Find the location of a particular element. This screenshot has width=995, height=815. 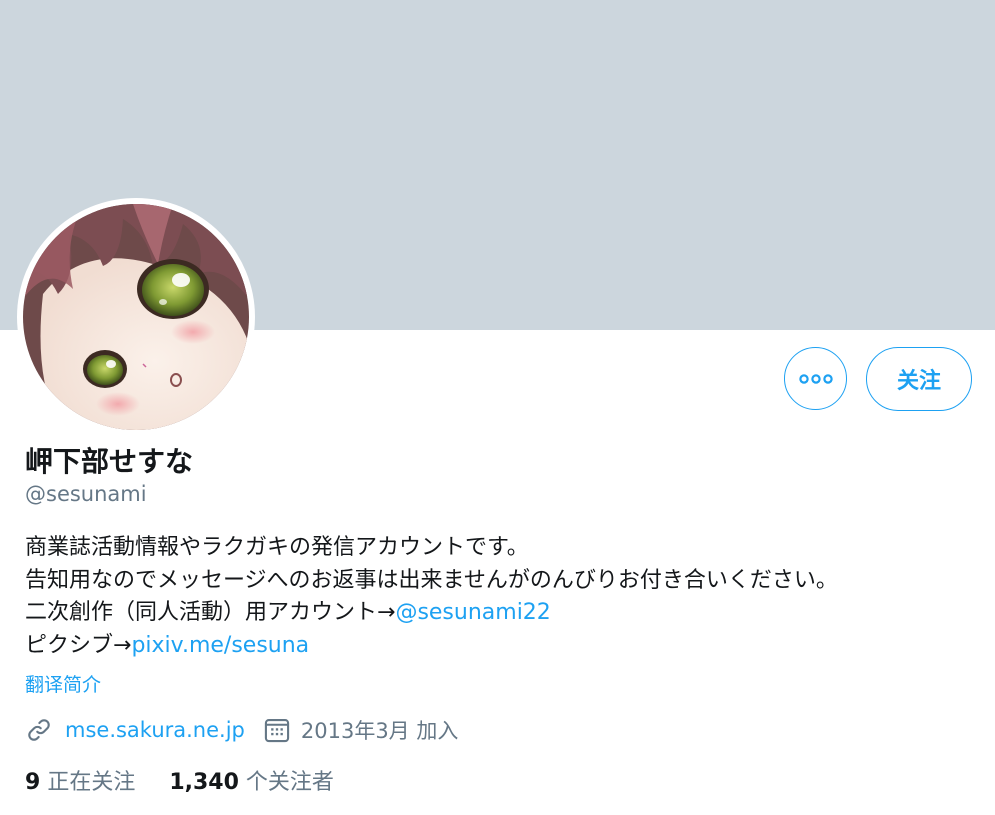

avatar is located at coordinates (136, 317).